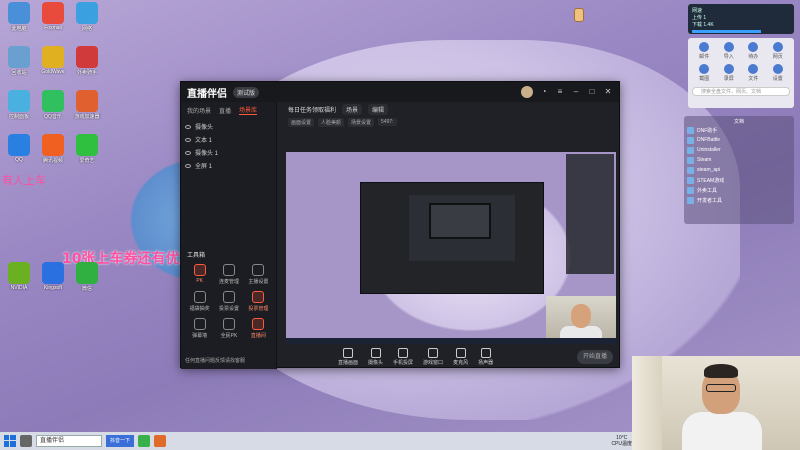  I want to click on sub-item: 人脸美颜, so click(331, 122).